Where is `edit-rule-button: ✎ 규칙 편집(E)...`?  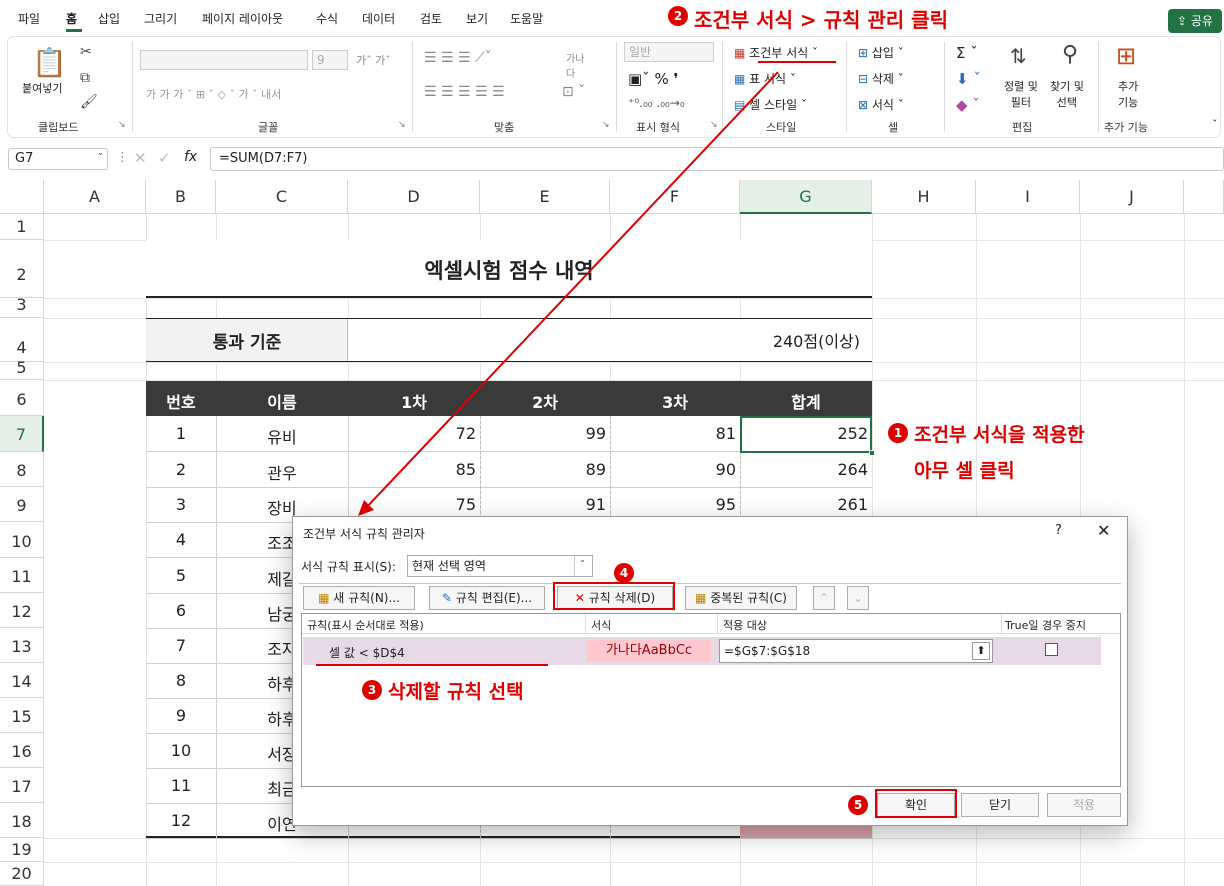
edit-rule-button: ✎ 규칙 편집(E)... is located at coordinates (487, 598).